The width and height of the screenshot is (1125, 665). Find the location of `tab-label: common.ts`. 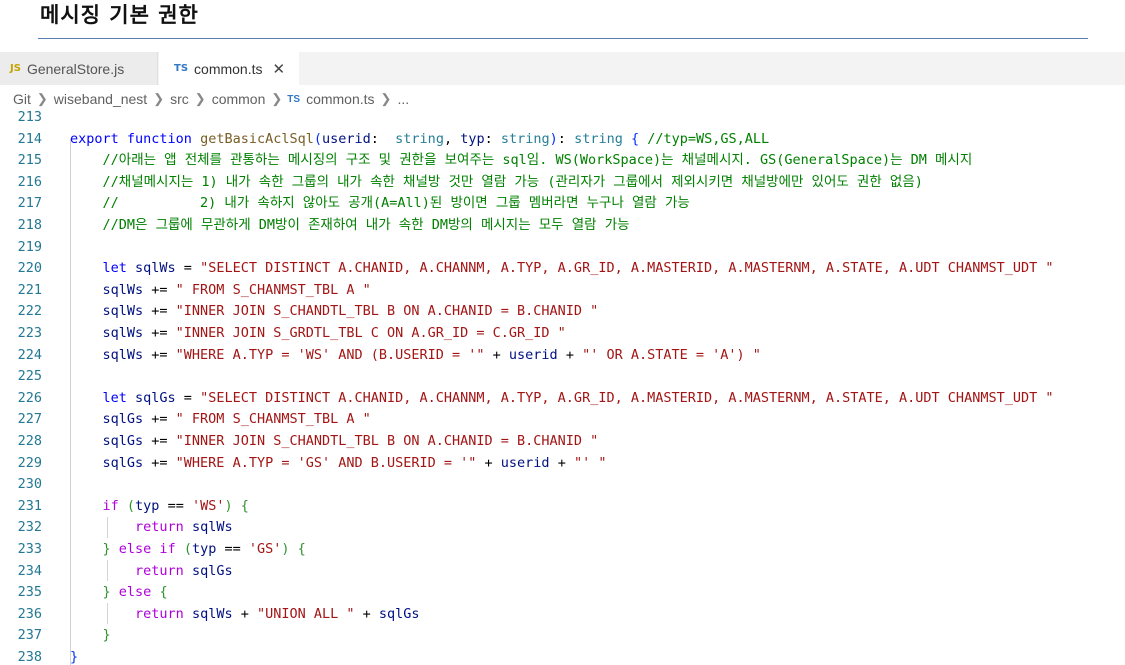

tab-label: common.ts is located at coordinates (228, 68).